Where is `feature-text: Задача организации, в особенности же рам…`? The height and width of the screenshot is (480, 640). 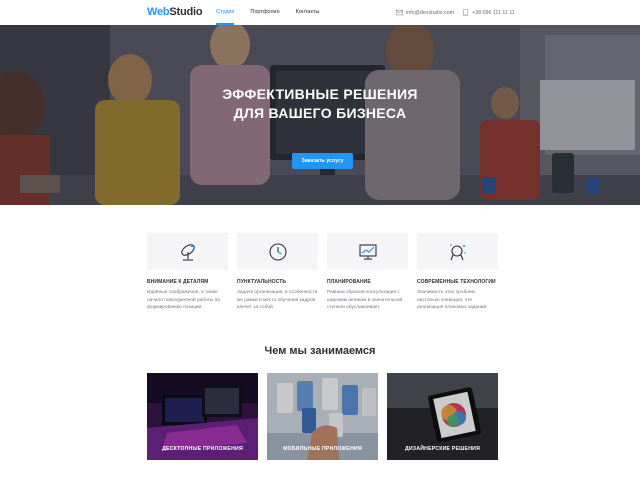
feature-text: Задача организации, в особенности же рам… is located at coordinates (277, 300).